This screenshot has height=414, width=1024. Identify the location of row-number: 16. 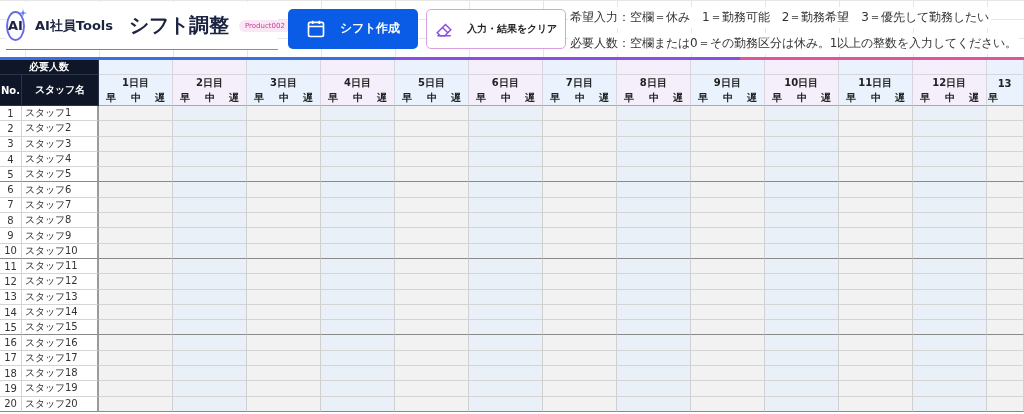
(11, 343).